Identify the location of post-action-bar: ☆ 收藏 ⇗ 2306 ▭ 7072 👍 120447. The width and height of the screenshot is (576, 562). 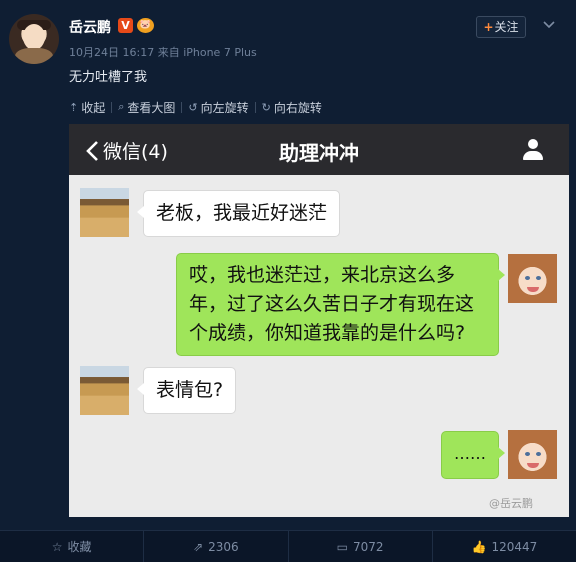
(288, 546).